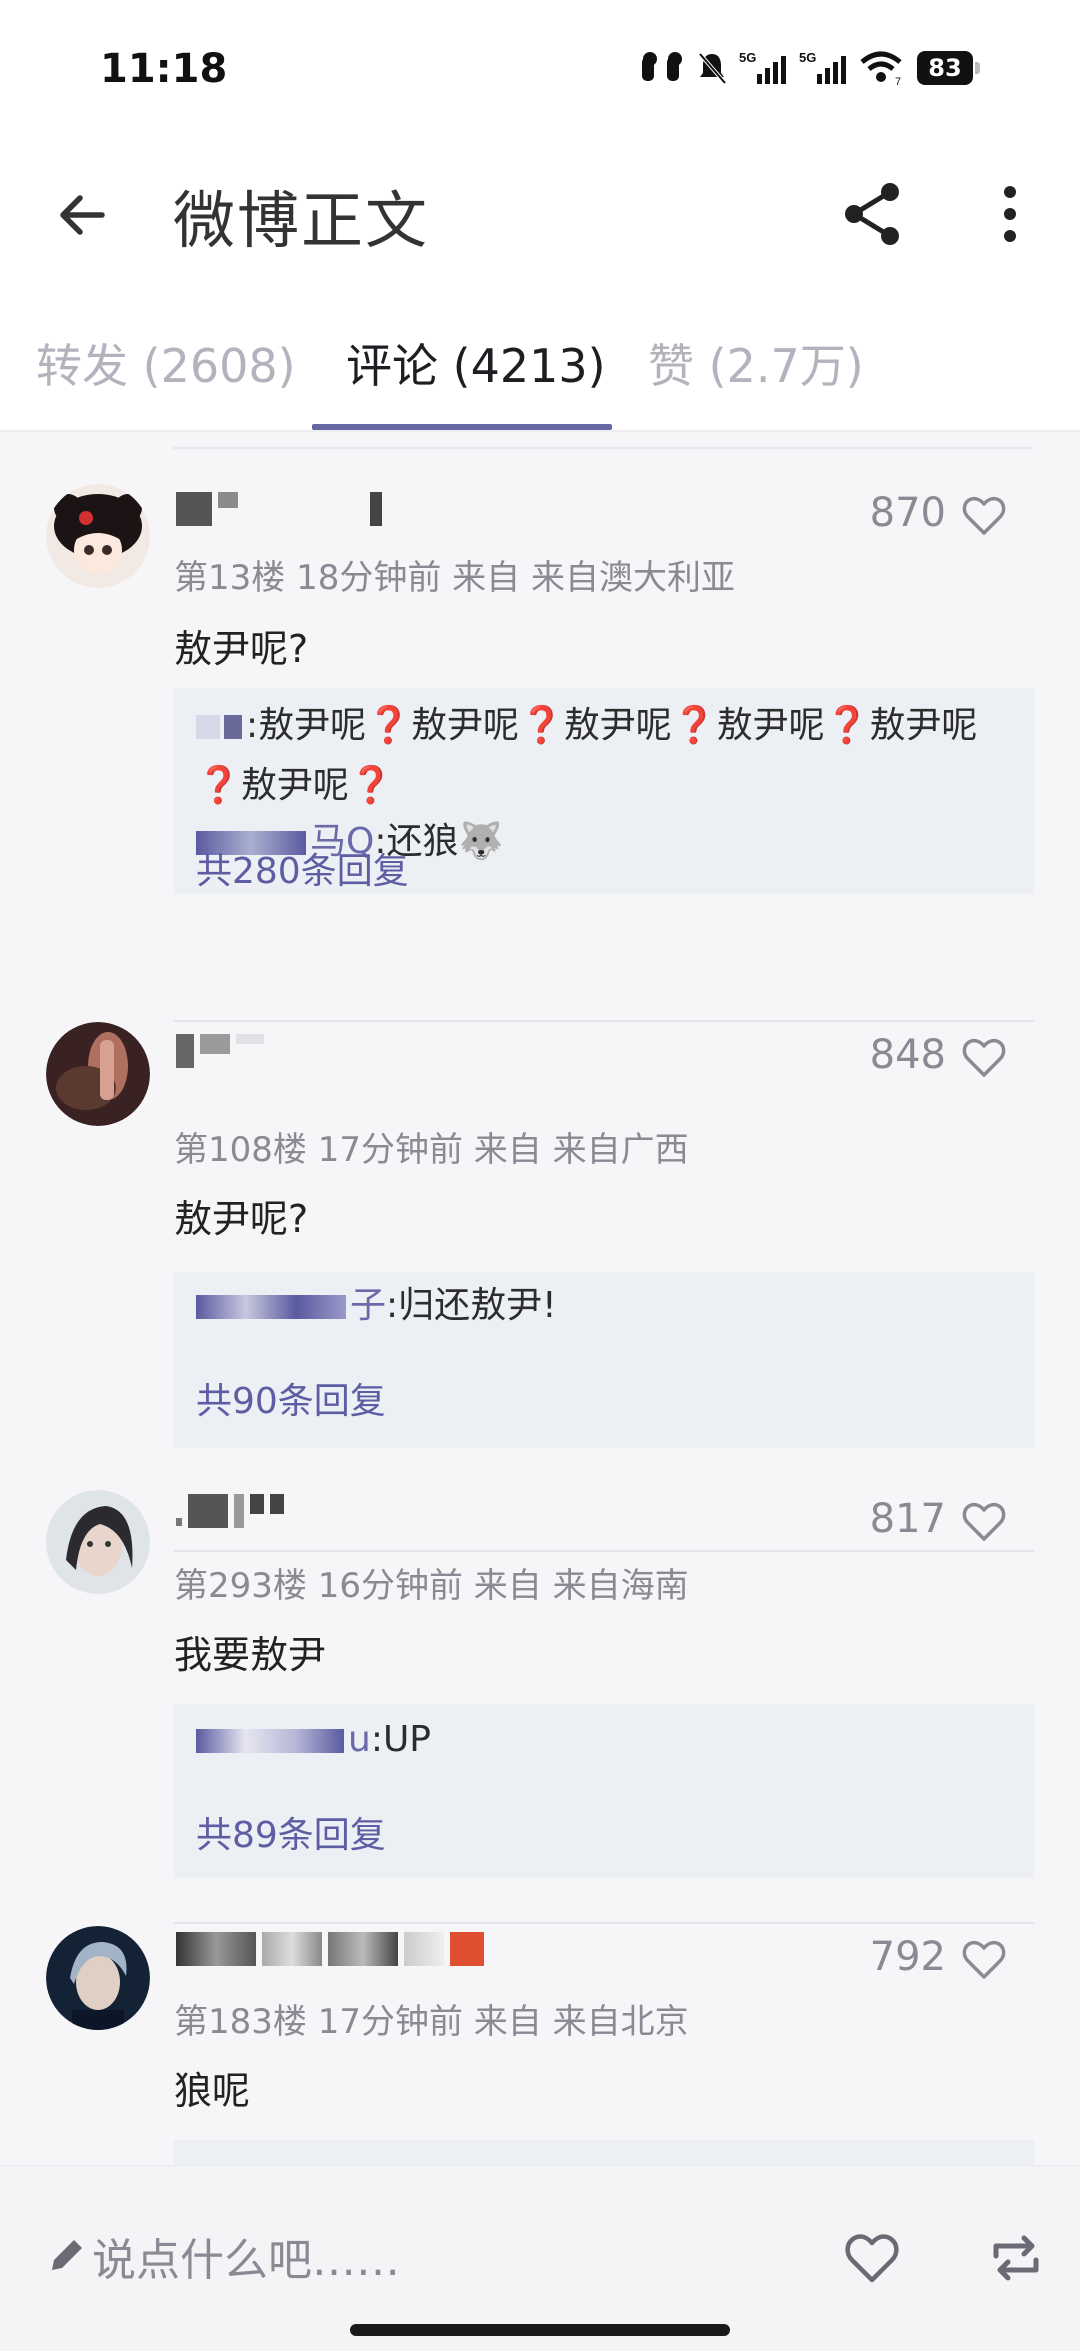 This screenshot has width=1080, height=2351. What do you see at coordinates (874, 214) in the screenshot?
I see `share-icon` at bounding box center [874, 214].